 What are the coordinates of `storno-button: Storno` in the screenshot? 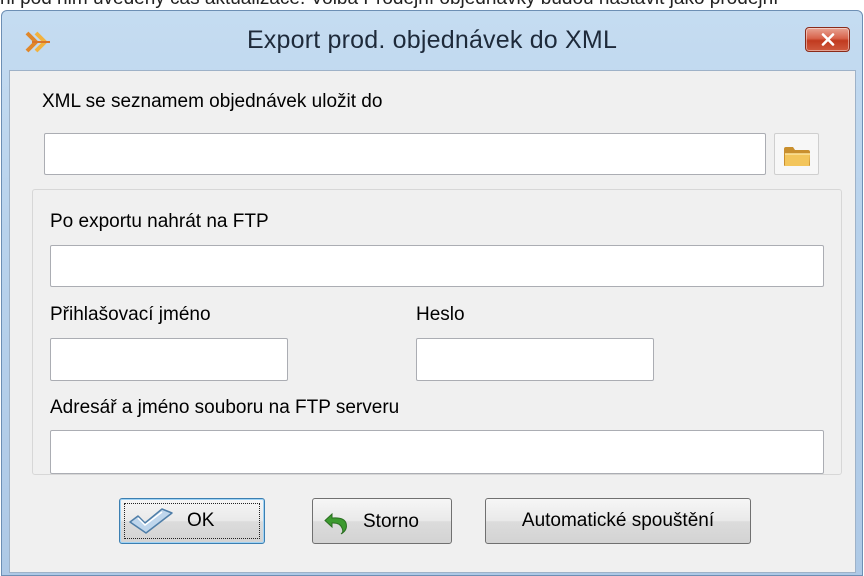 It's located at (382, 521).